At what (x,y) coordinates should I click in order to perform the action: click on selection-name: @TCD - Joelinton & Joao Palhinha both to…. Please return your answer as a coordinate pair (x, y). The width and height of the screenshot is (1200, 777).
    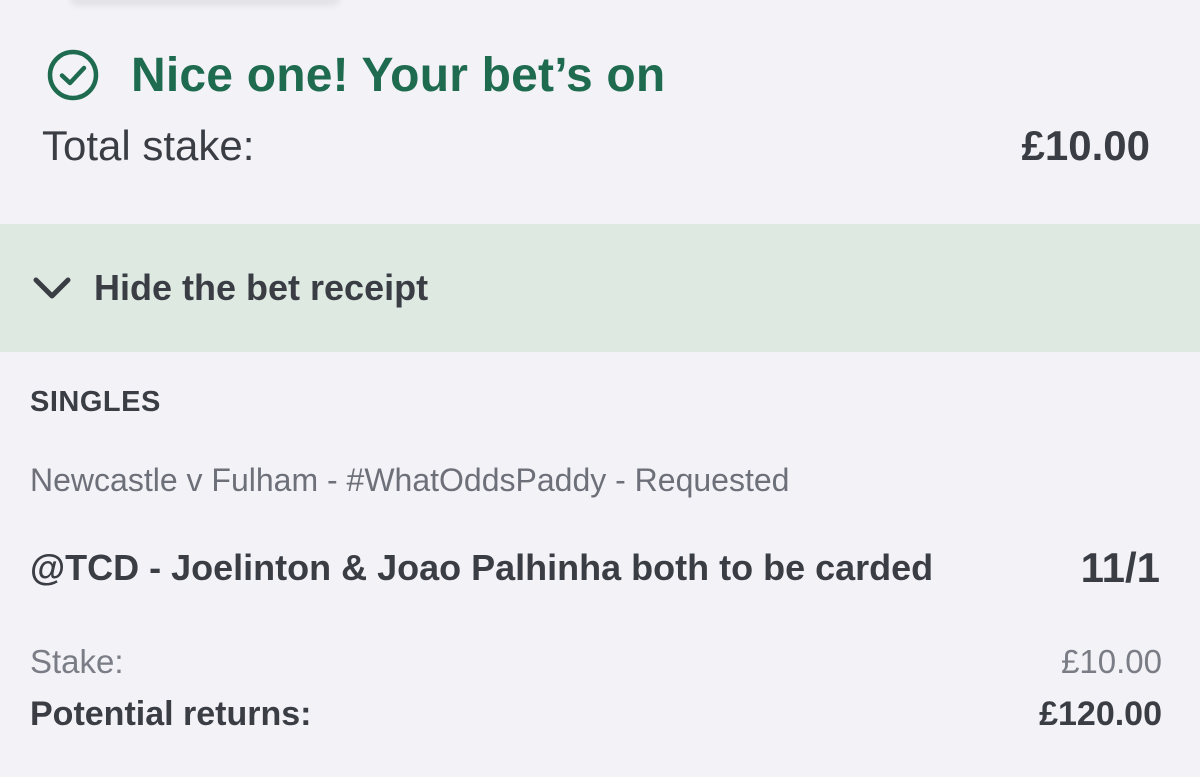
    Looking at the image, I should click on (482, 567).